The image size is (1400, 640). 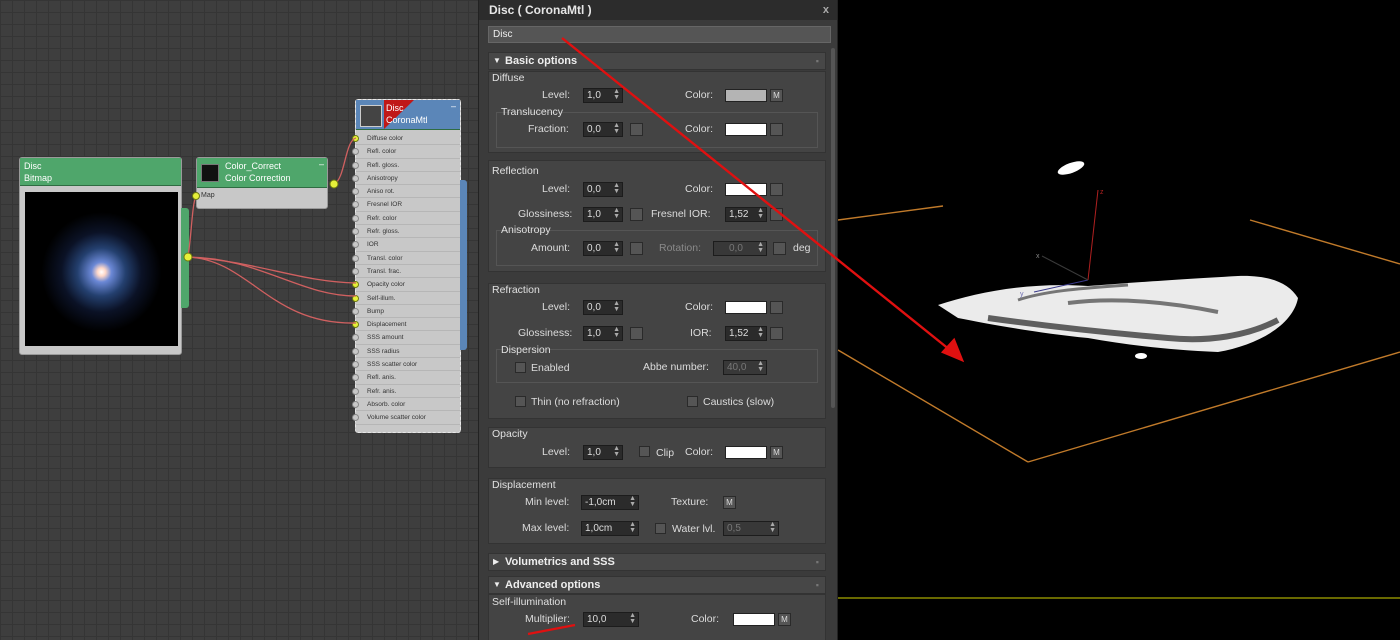 What do you see at coordinates (636, 214) in the screenshot?
I see `reflection-glossiness-map-button` at bounding box center [636, 214].